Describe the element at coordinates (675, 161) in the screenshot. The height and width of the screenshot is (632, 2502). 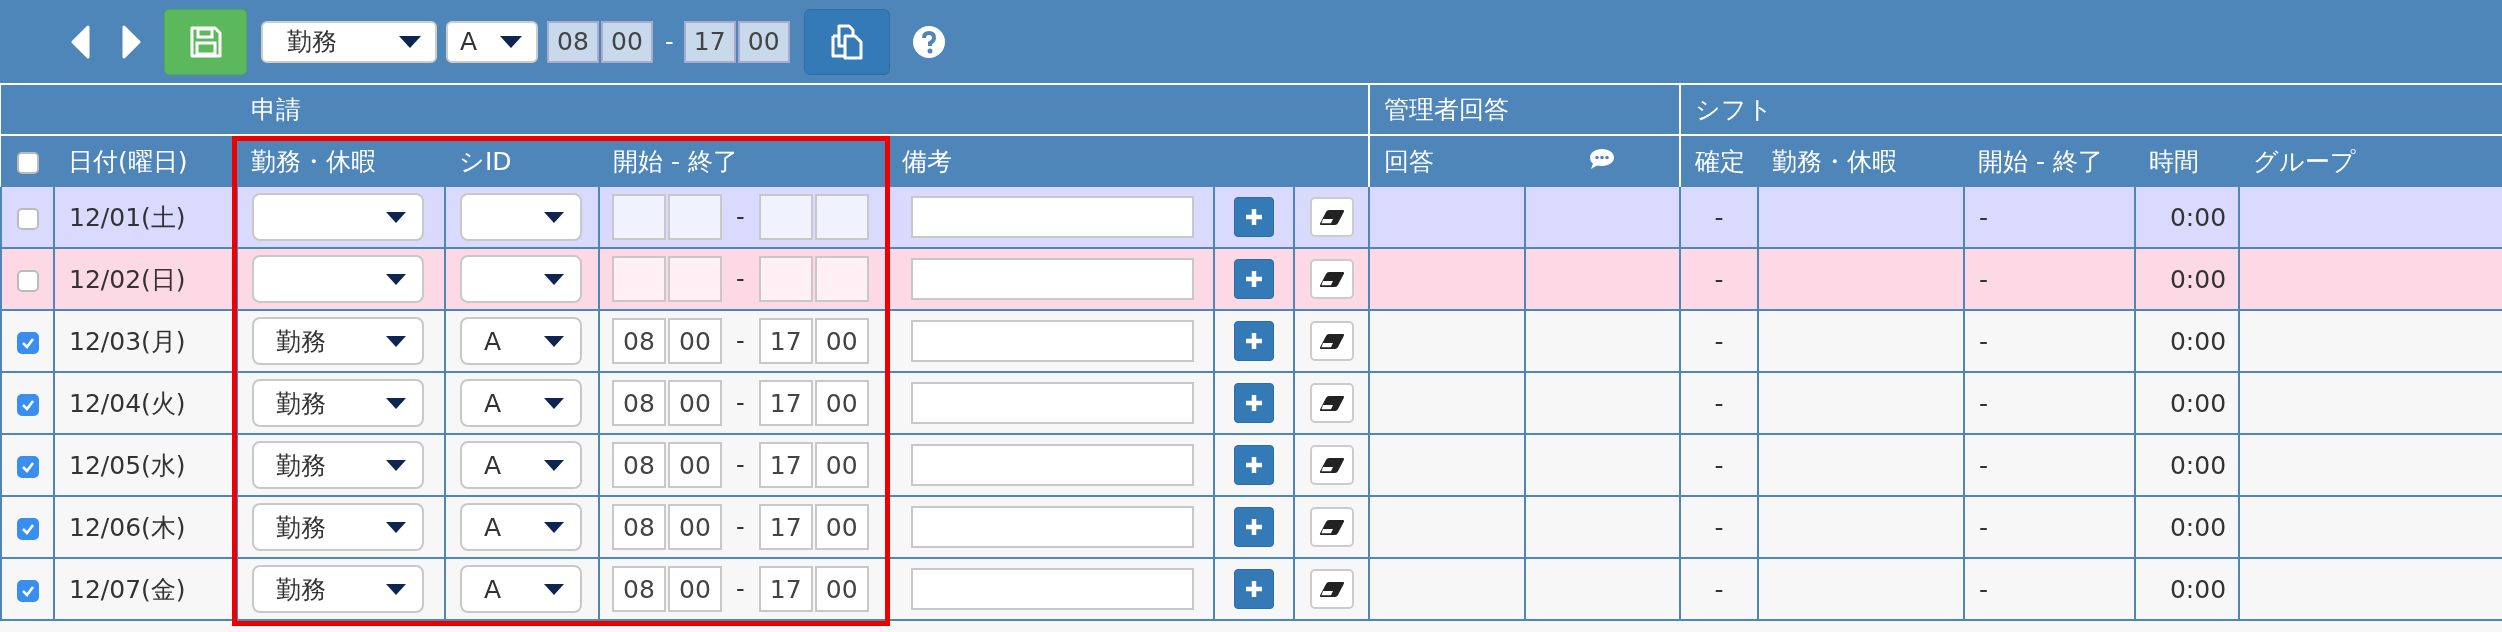
I see `column-header: 開始 - 終了` at that location.